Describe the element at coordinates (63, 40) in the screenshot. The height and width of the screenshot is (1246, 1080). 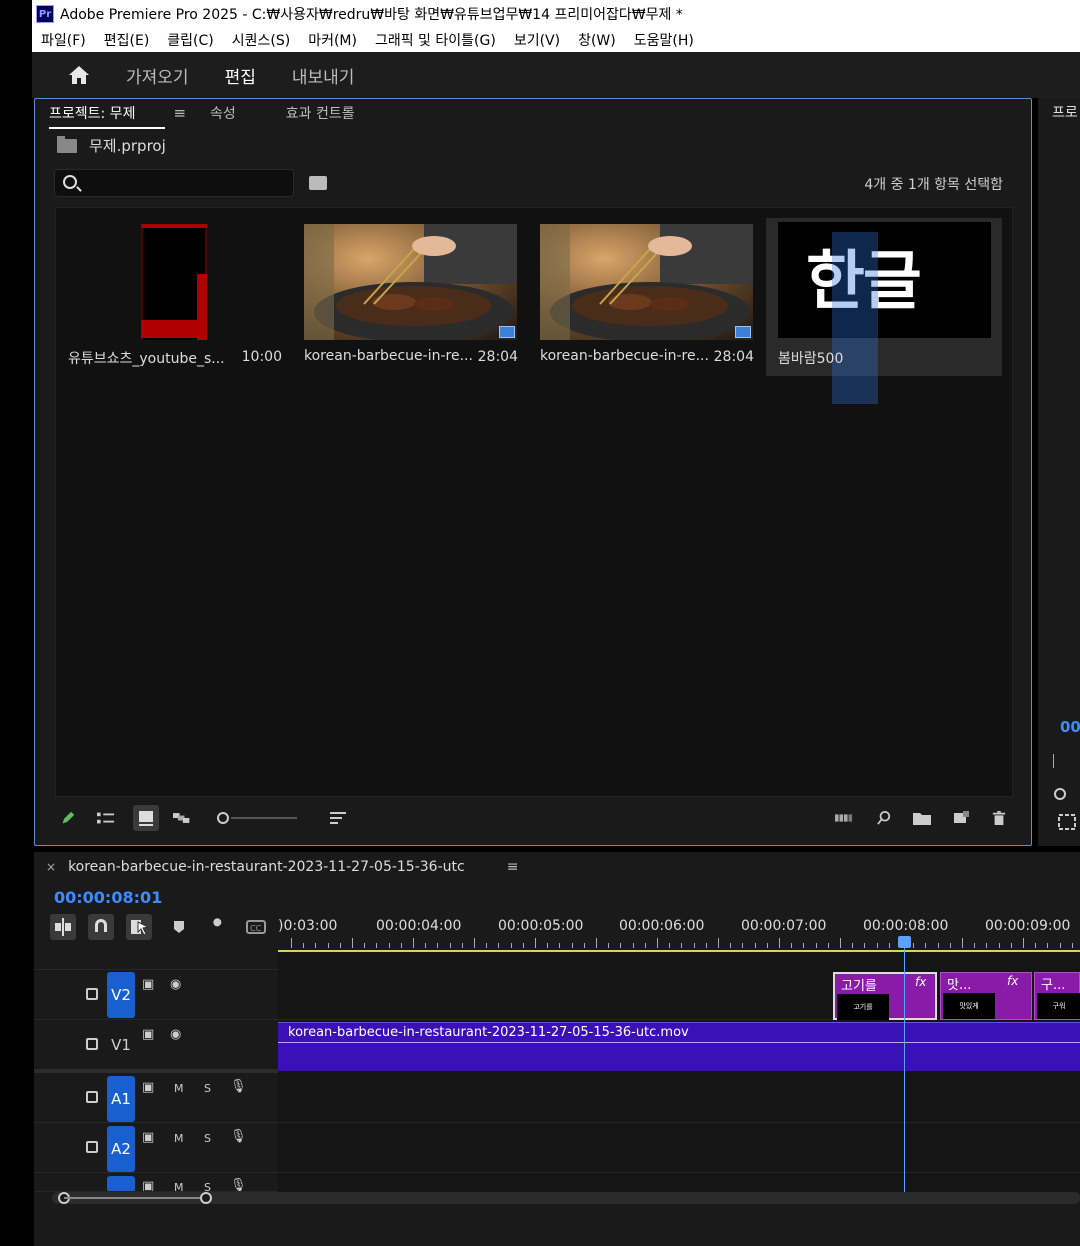
I see `menu-file: 파일(F)` at that location.